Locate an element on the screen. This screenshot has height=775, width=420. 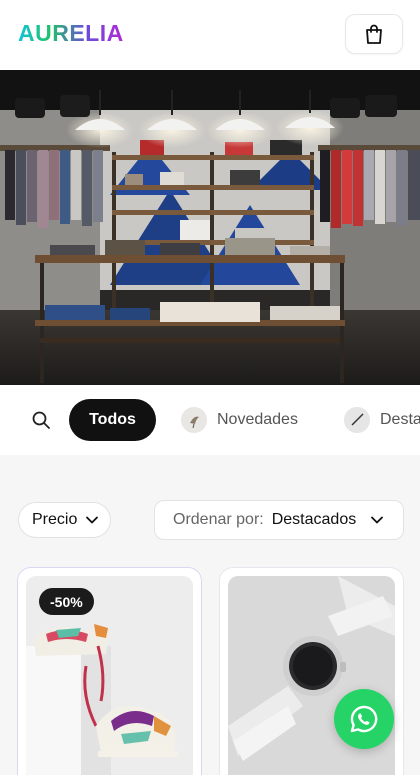
shopping-bag-icon is located at coordinates (374, 34).